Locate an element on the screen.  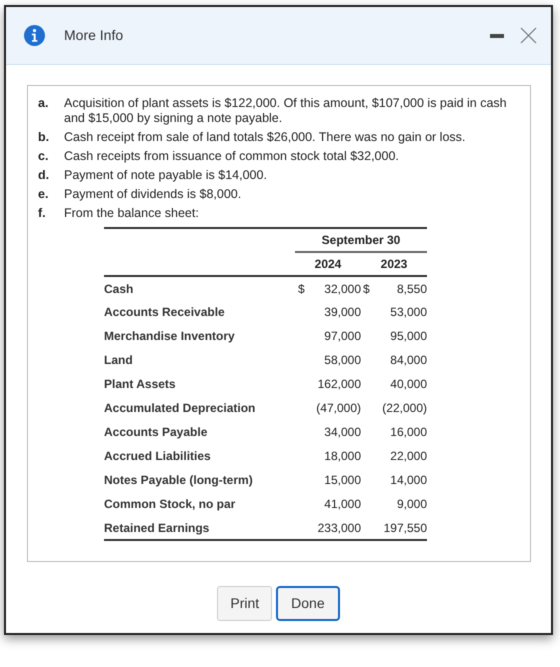
item-letter: f. is located at coordinates (42, 213).